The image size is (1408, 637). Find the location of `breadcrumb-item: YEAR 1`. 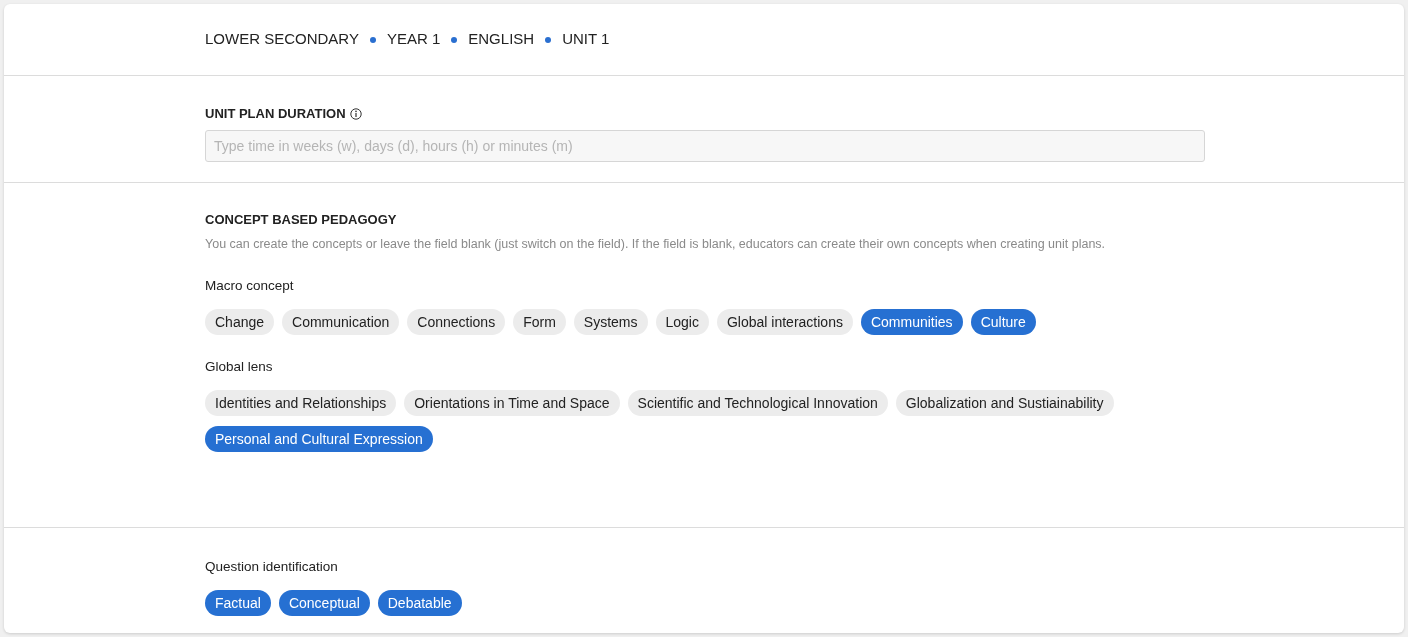

breadcrumb-item: YEAR 1 is located at coordinates (413, 39).